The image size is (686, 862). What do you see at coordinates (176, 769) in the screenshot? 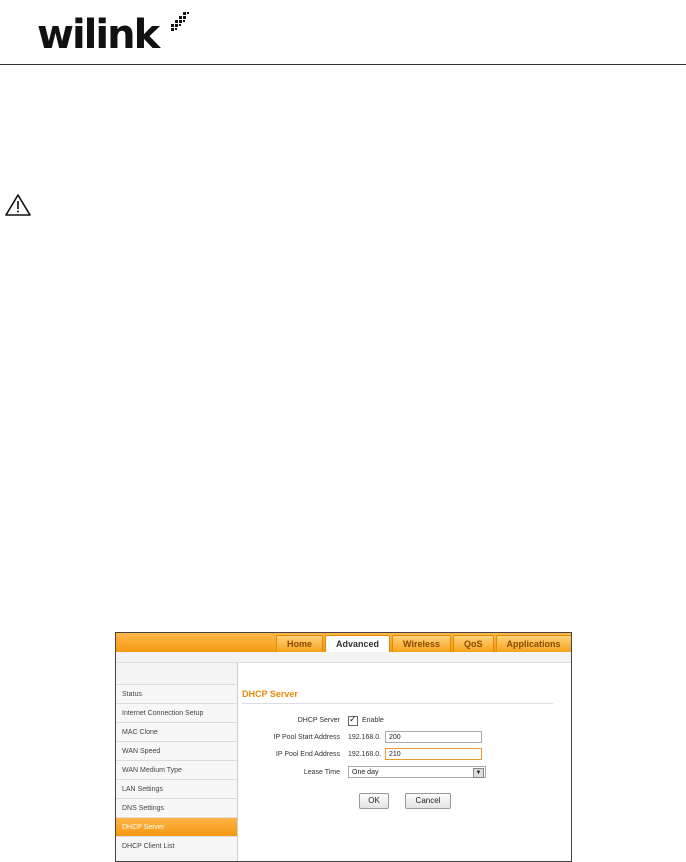
I see `sidebar-item-wan-medium-type: WAN Medium Type` at bounding box center [176, 769].